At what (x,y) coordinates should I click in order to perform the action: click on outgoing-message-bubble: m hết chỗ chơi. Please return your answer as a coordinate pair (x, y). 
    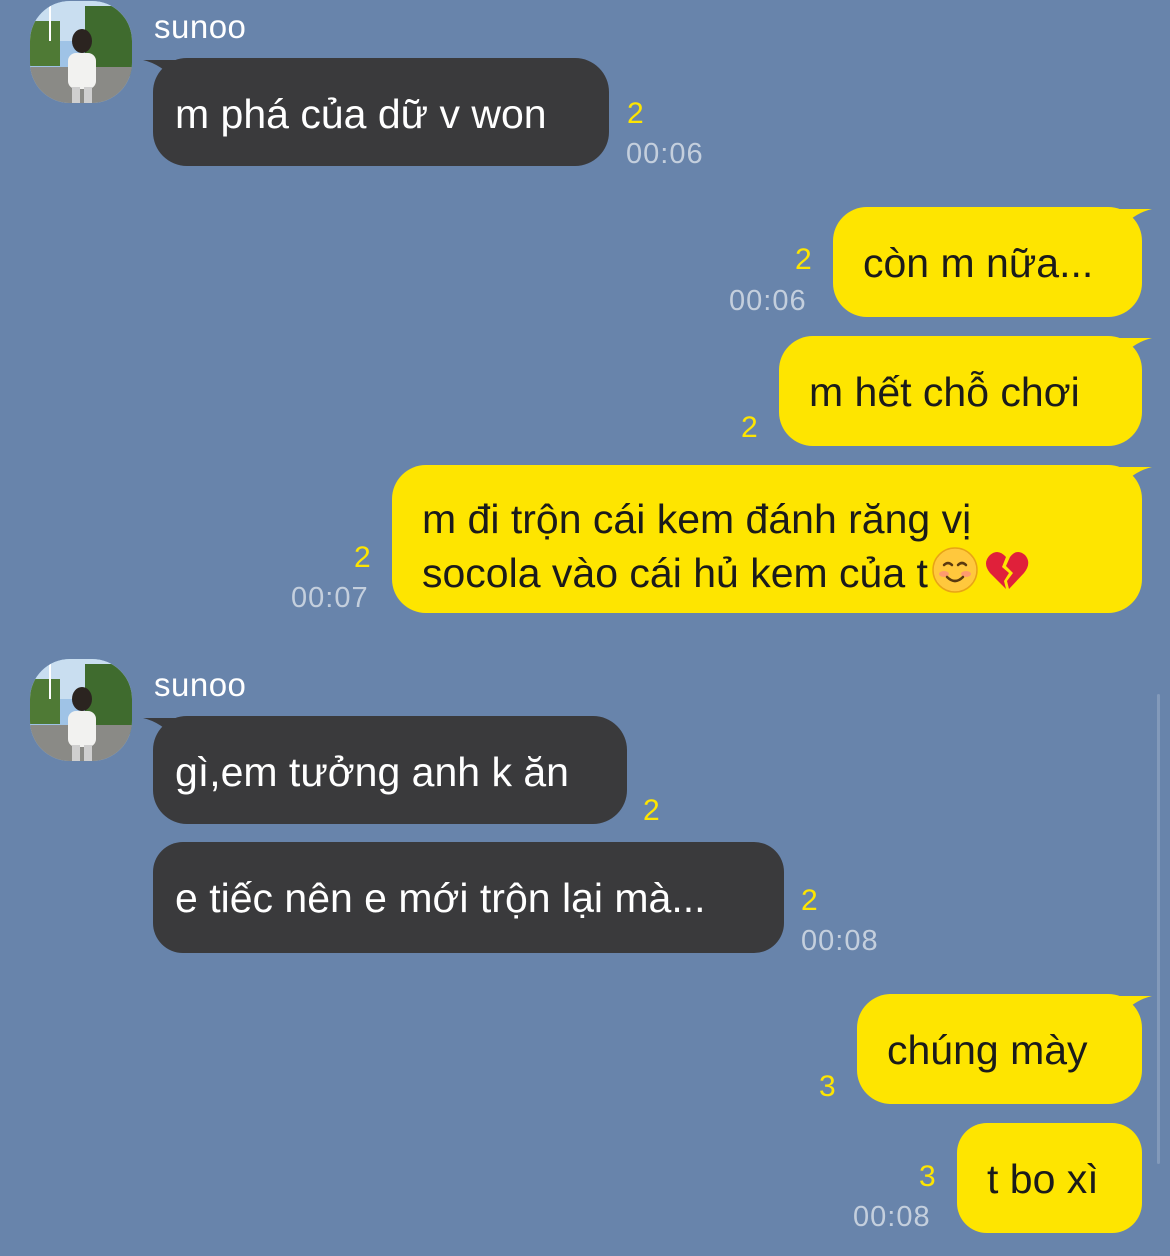
    Looking at the image, I should click on (965, 391).